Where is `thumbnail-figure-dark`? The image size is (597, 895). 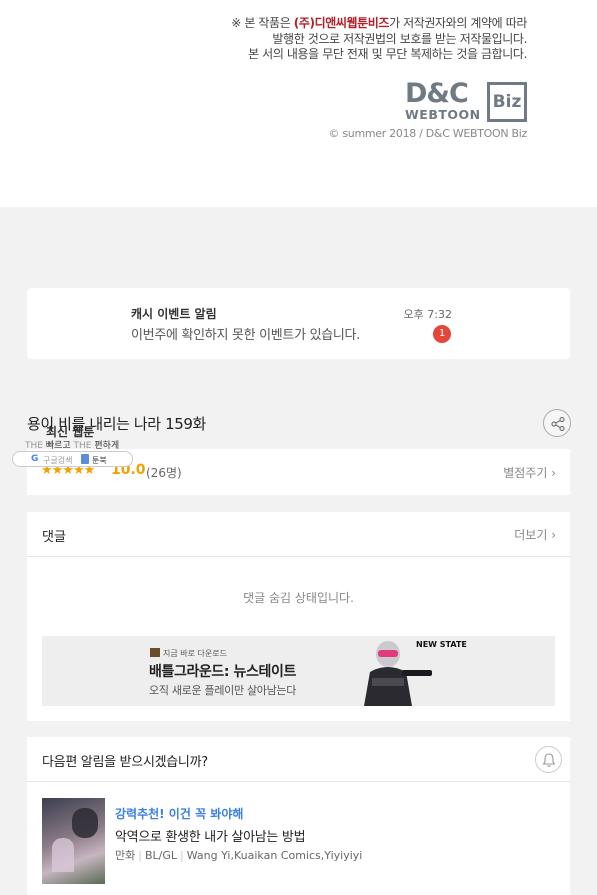 thumbnail-figure-dark is located at coordinates (85, 823).